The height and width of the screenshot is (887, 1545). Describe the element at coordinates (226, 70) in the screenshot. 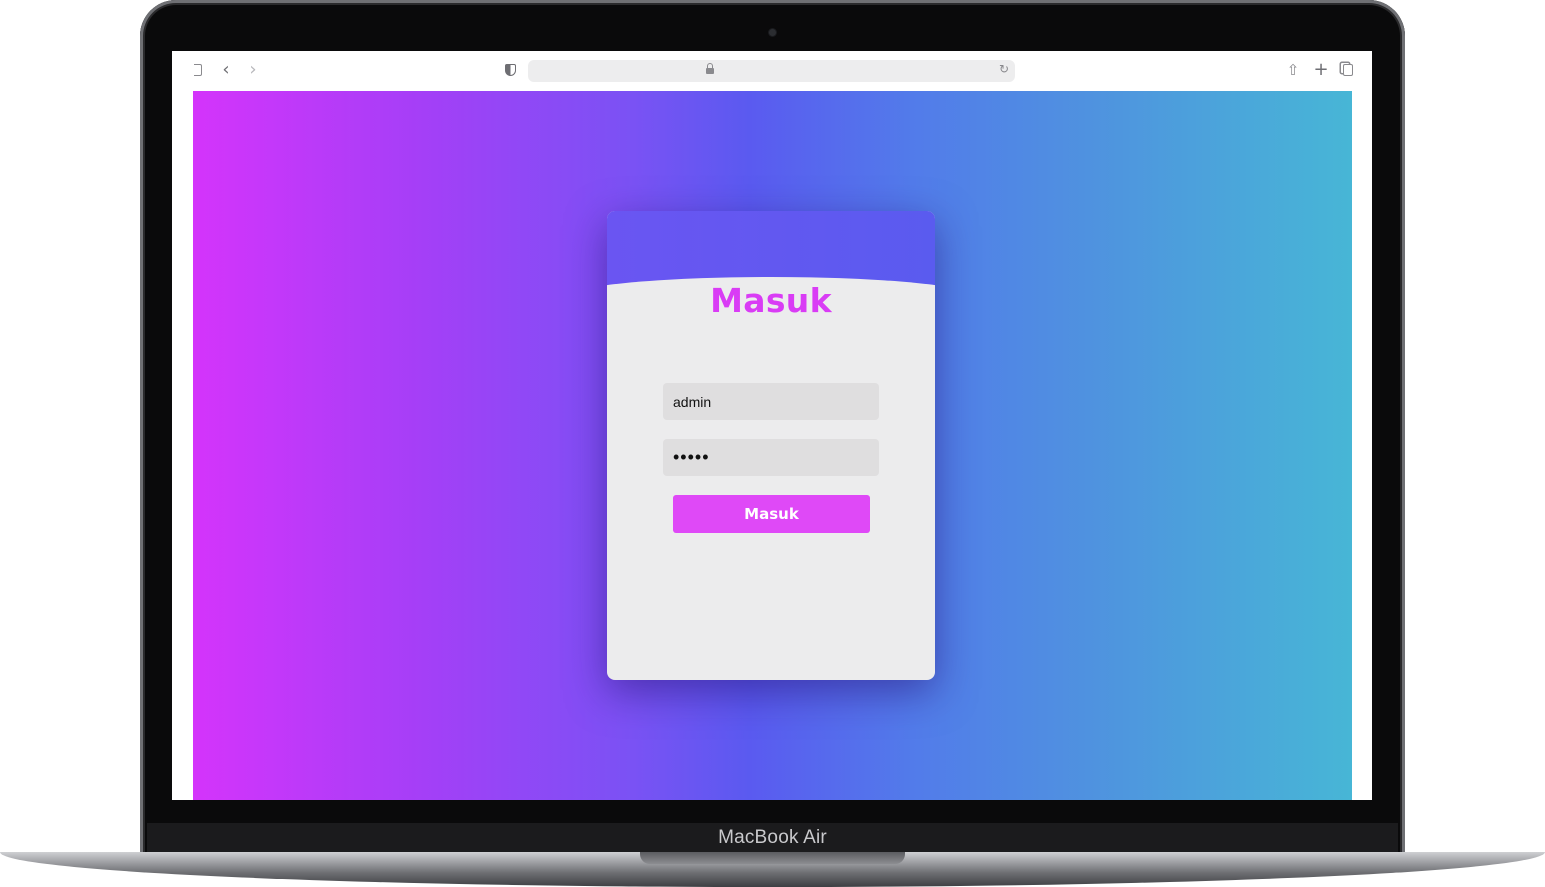

I see `back-icon: ‹` at that location.